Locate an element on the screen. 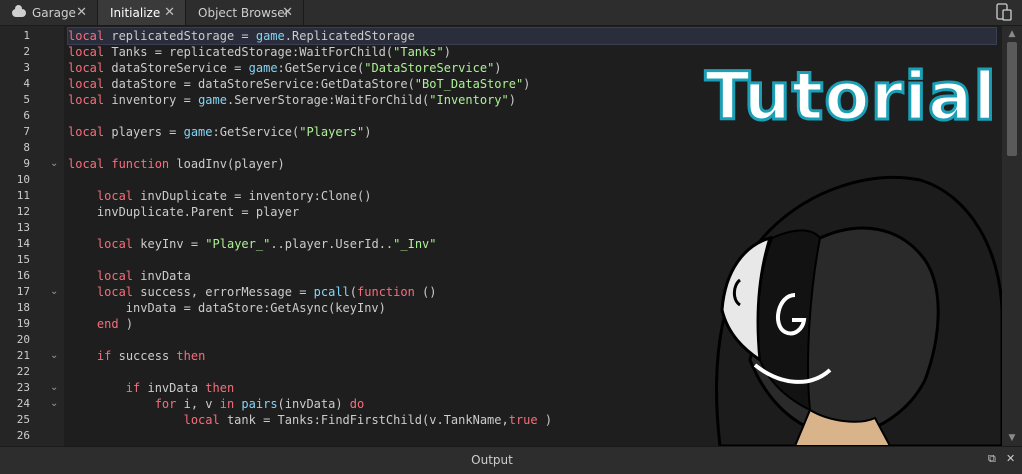 The width and height of the screenshot is (1022, 474). undock-icon: ⧉ is located at coordinates (992, 459).